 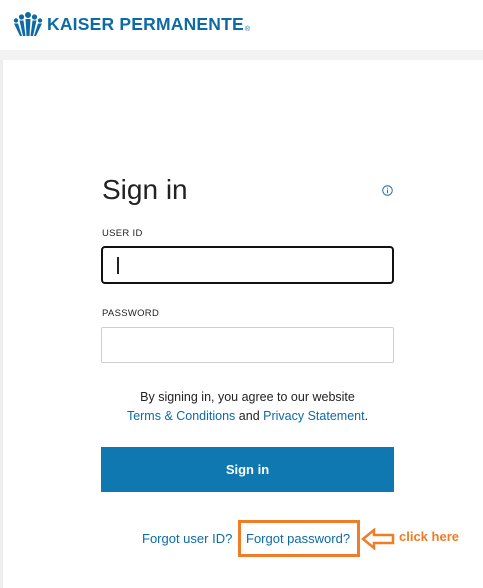 What do you see at coordinates (145, 189) in the screenshot?
I see `page-title: Sign in` at bounding box center [145, 189].